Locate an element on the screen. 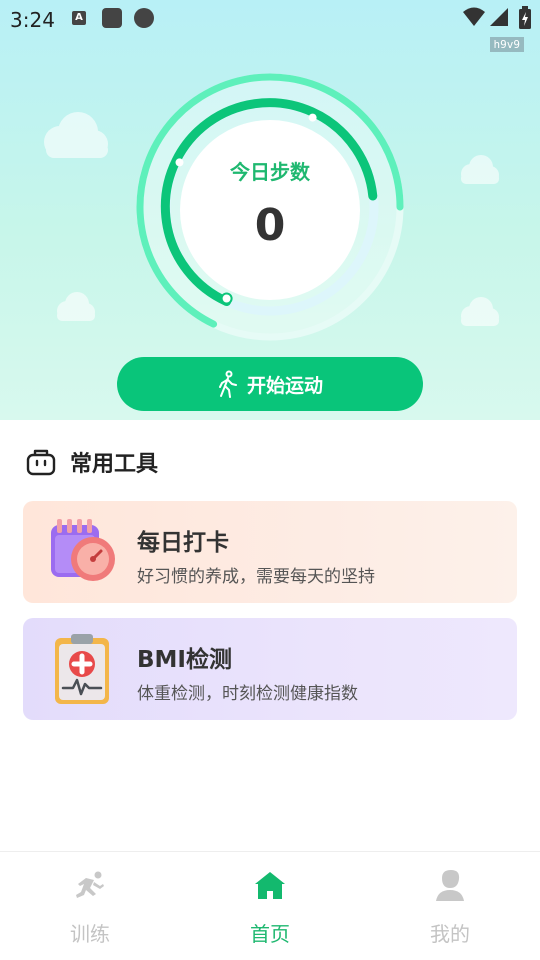 The width and height of the screenshot is (540, 960). signal-icon is located at coordinates (499, 17).